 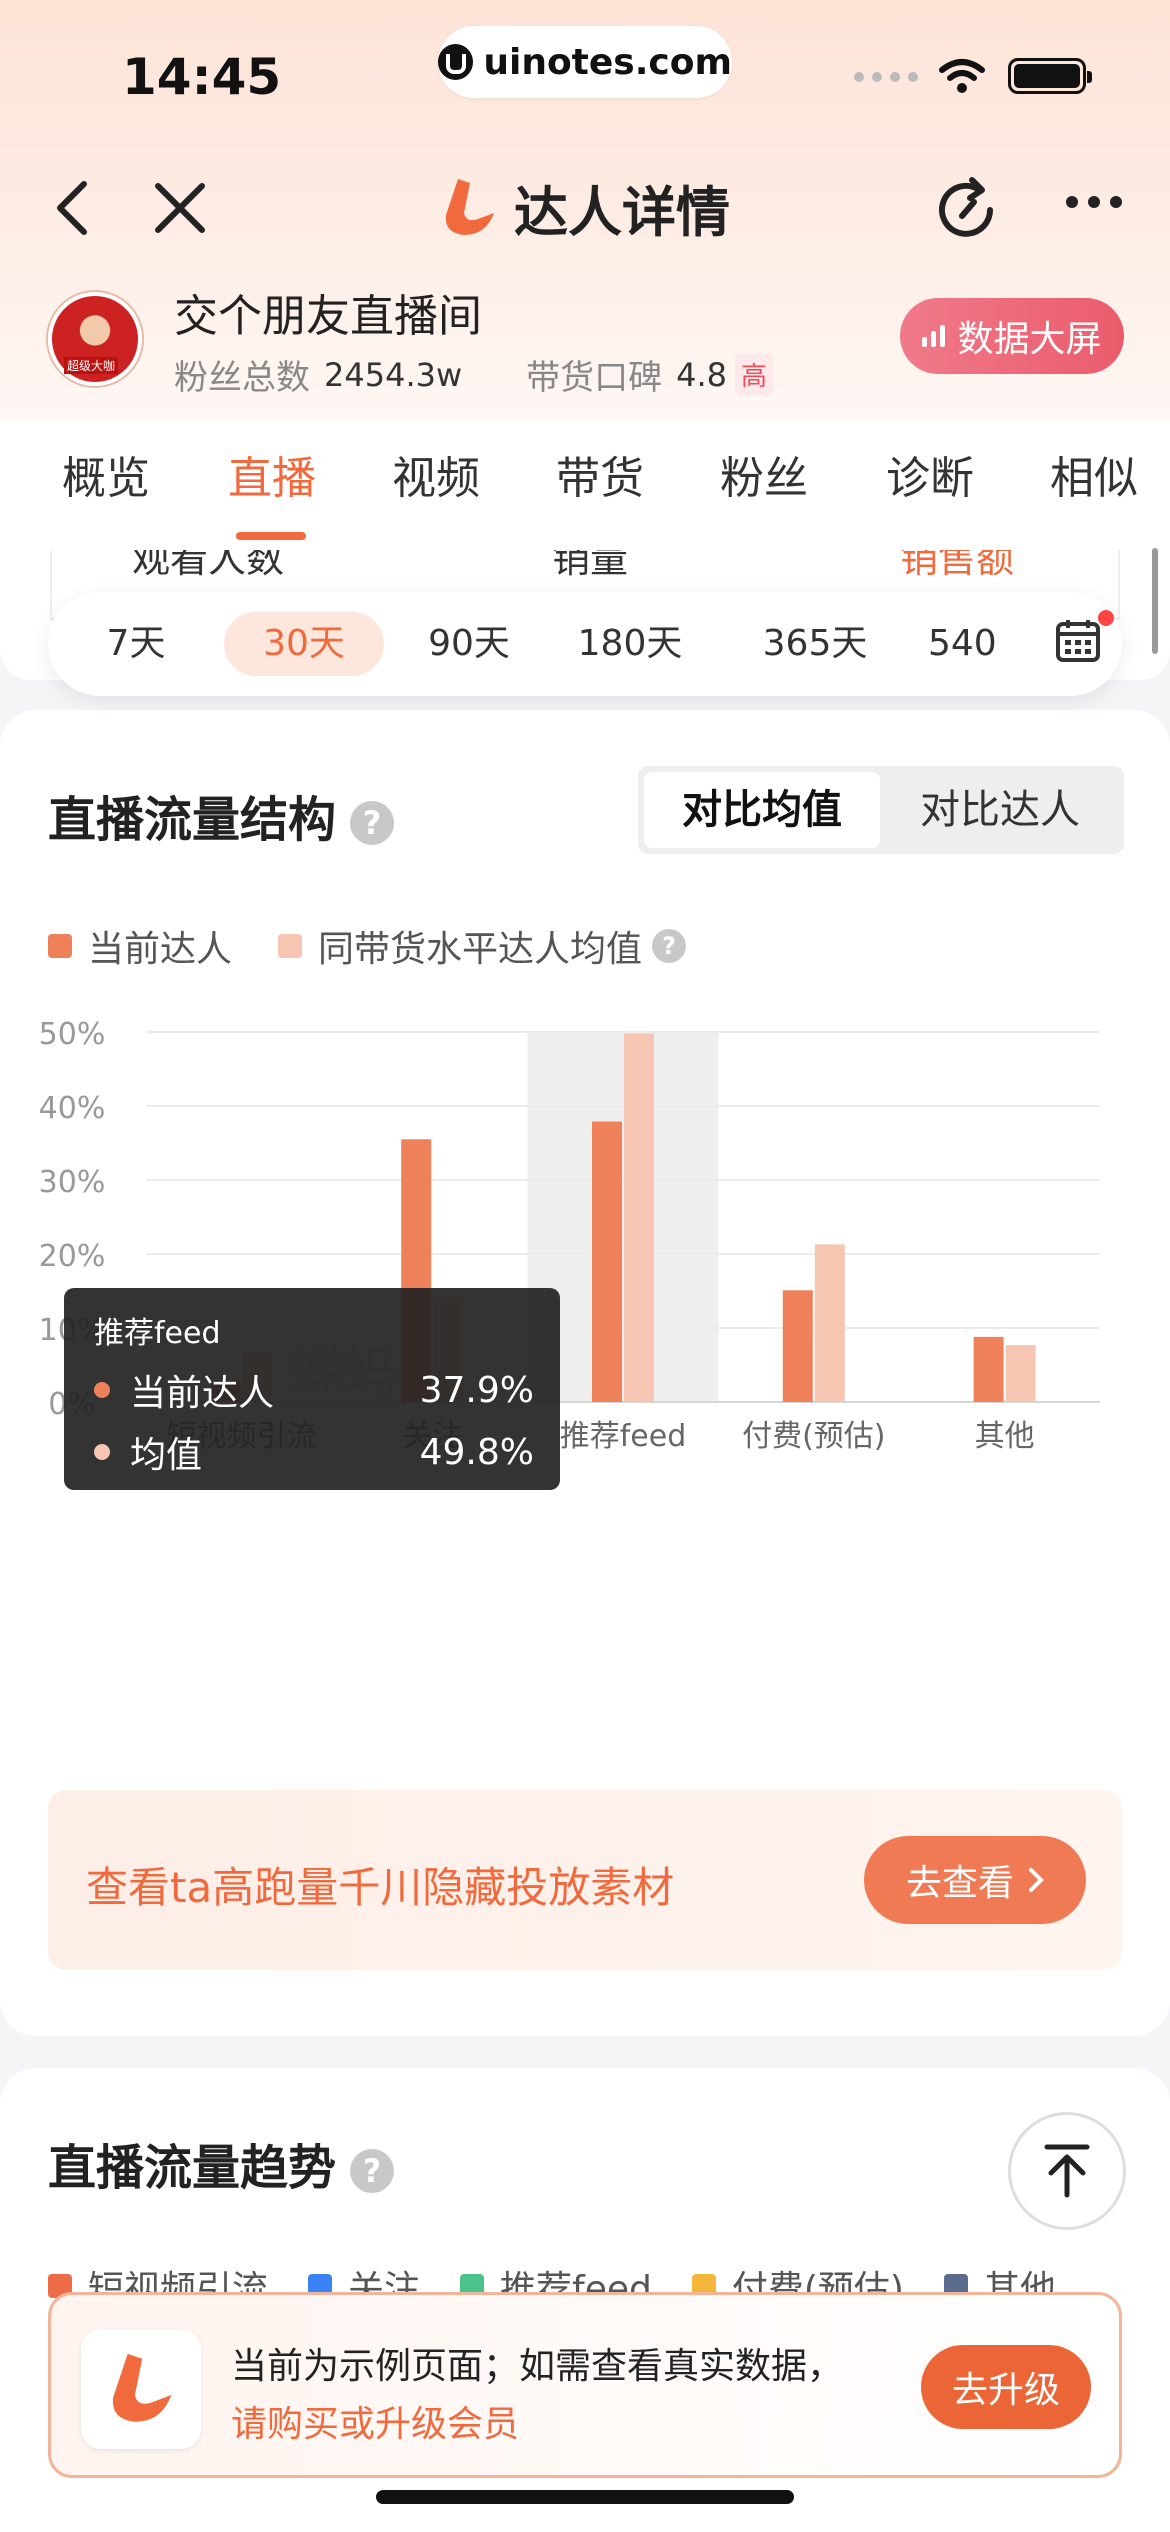 What do you see at coordinates (60, 946) in the screenshot?
I see `legend-swatch-current` at bounding box center [60, 946].